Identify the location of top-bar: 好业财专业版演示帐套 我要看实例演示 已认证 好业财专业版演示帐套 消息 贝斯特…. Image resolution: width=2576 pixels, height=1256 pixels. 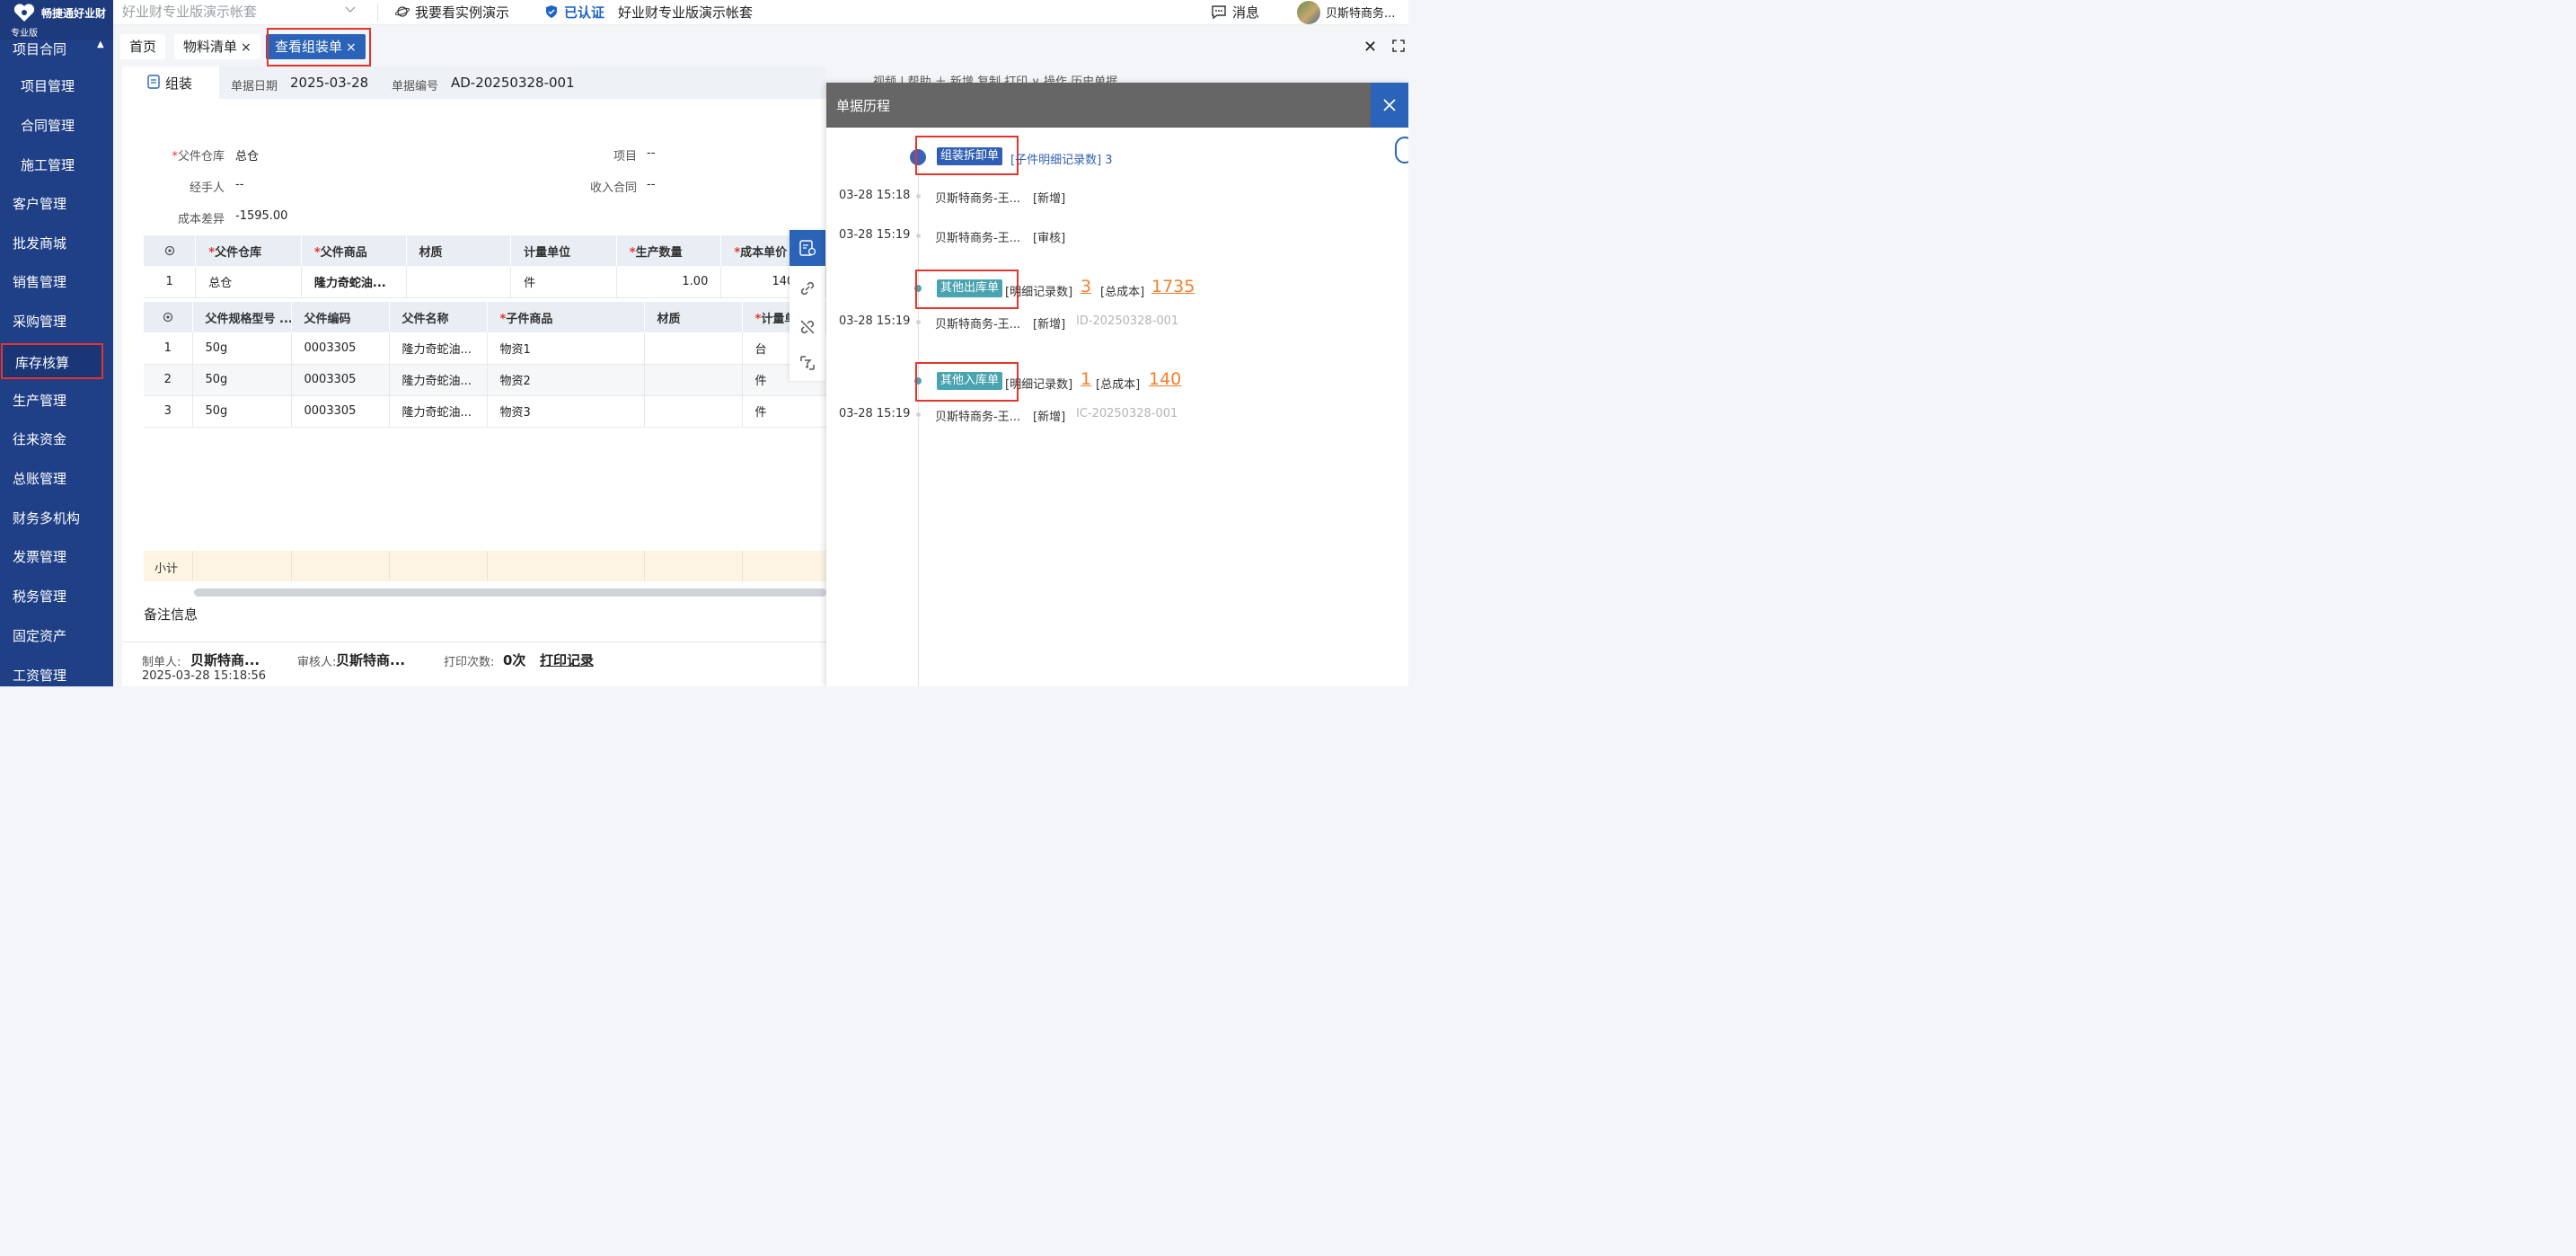
(760, 12).